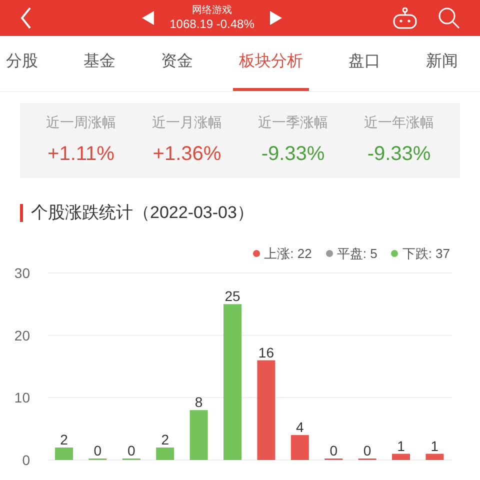  Describe the element at coordinates (177, 63) in the screenshot. I see `tab: 资金` at that location.